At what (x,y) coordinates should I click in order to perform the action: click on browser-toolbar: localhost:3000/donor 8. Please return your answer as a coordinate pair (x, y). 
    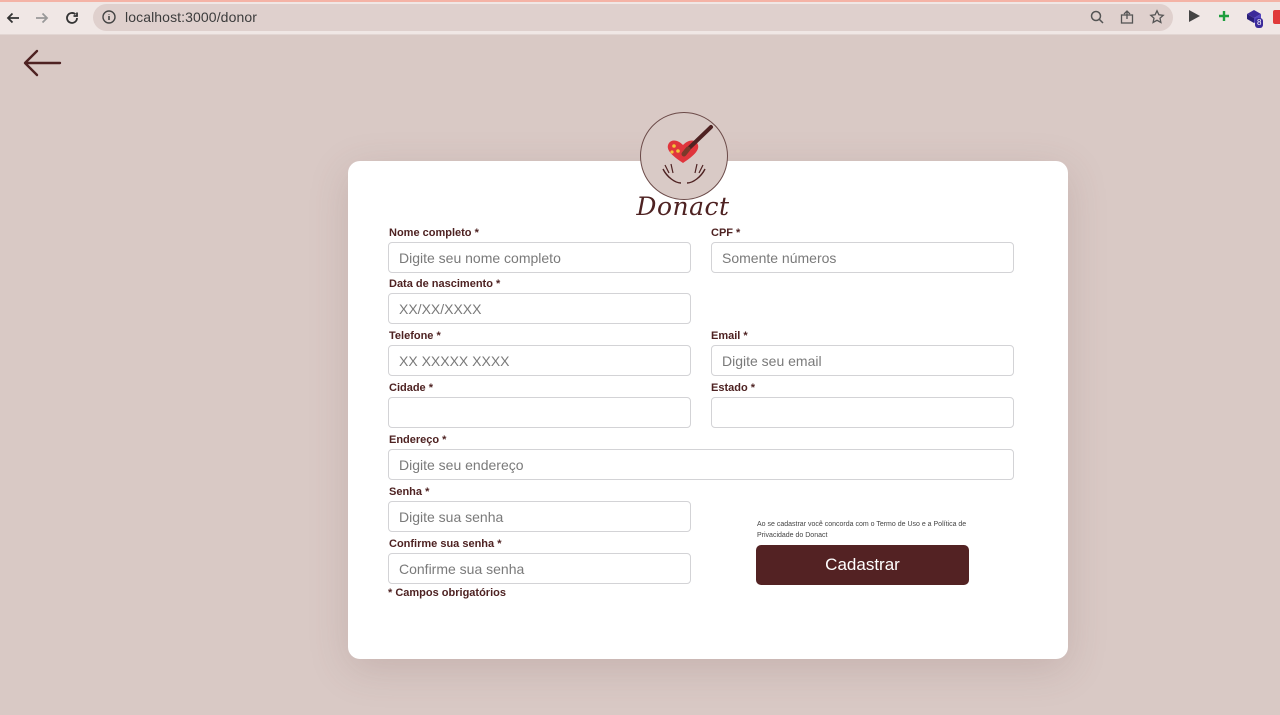
    Looking at the image, I should click on (640, 18).